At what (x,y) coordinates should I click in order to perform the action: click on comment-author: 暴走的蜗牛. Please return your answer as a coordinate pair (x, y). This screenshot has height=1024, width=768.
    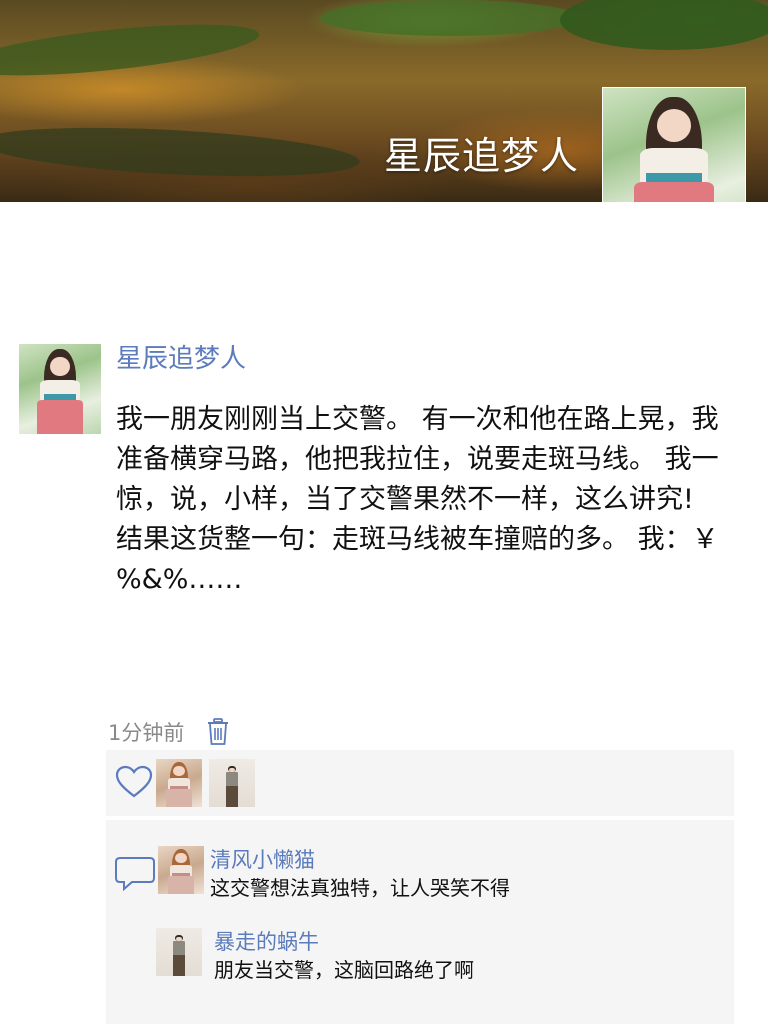
    Looking at the image, I should click on (266, 942).